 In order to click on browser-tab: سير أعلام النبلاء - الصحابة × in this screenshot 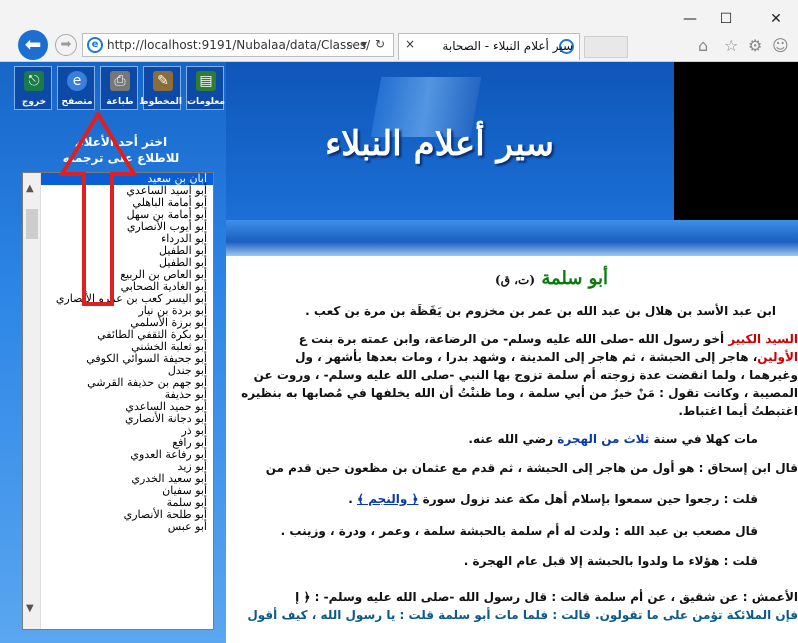, I will do `click(489, 46)`.